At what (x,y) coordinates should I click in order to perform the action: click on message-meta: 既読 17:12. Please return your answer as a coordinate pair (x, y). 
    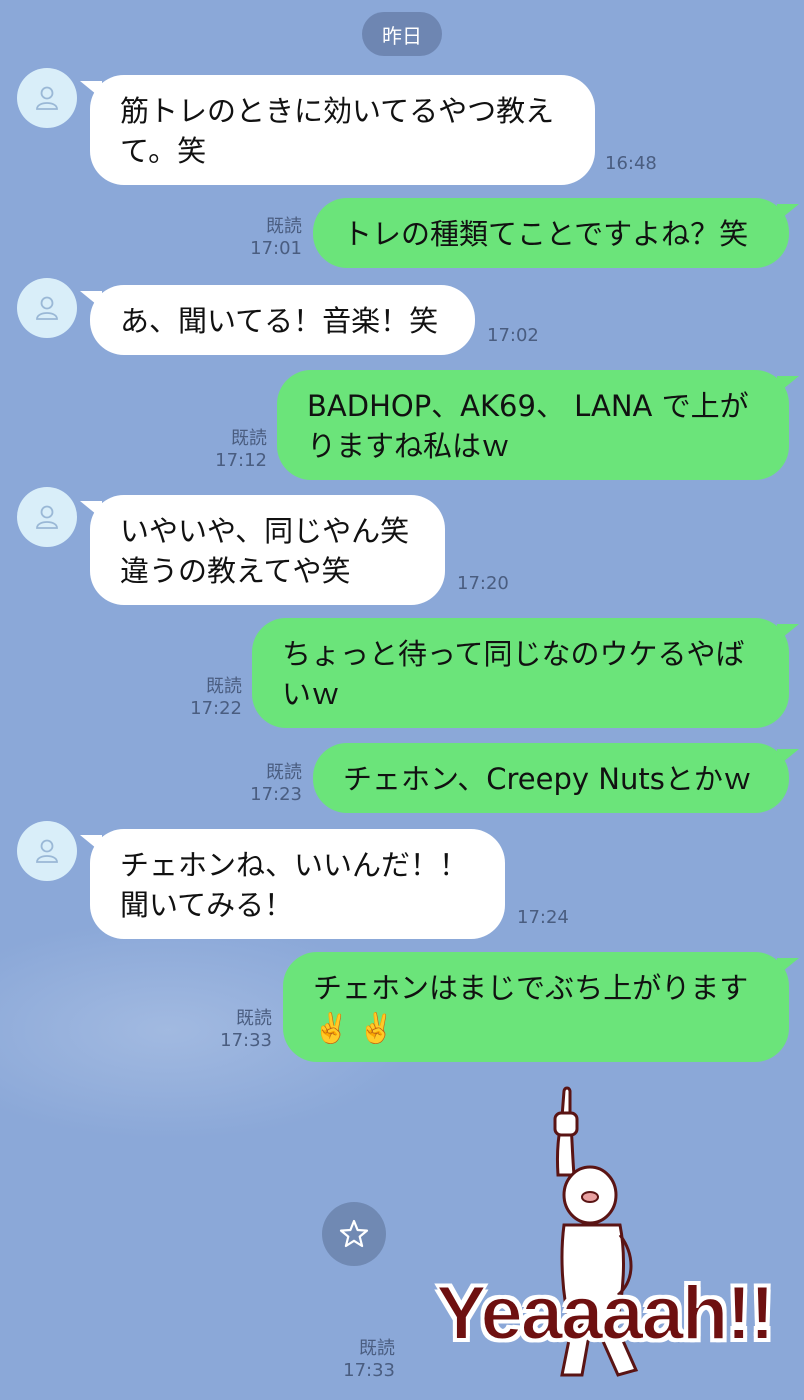
    Looking at the image, I should click on (236, 450).